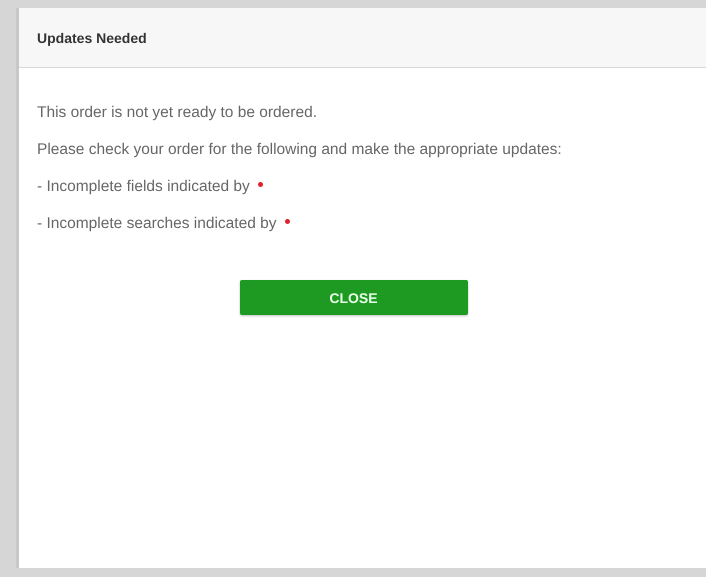 The width and height of the screenshot is (706, 577). Describe the element at coordinates (177, 113) in the screenshot. I see `message-text: This order is not yet ready to be ordered.` at that location.